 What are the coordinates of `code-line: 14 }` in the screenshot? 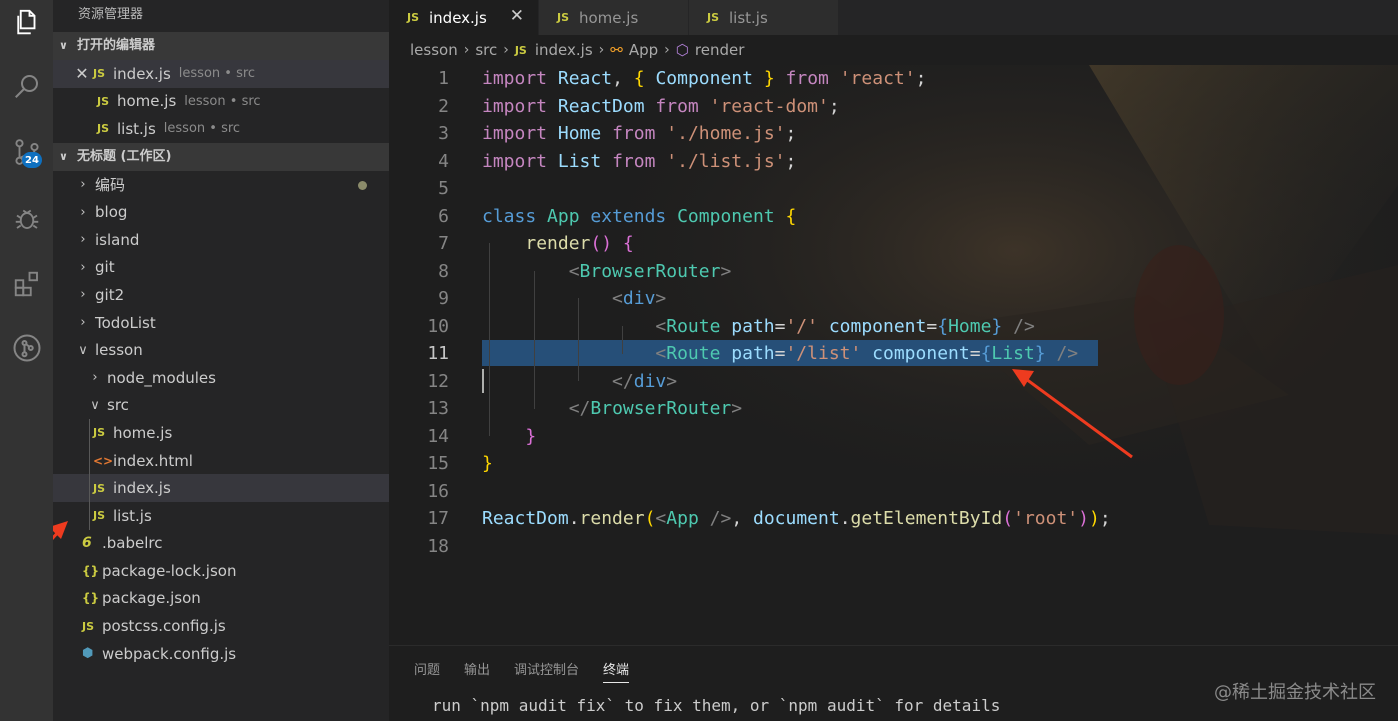 It's located at (482, 436).